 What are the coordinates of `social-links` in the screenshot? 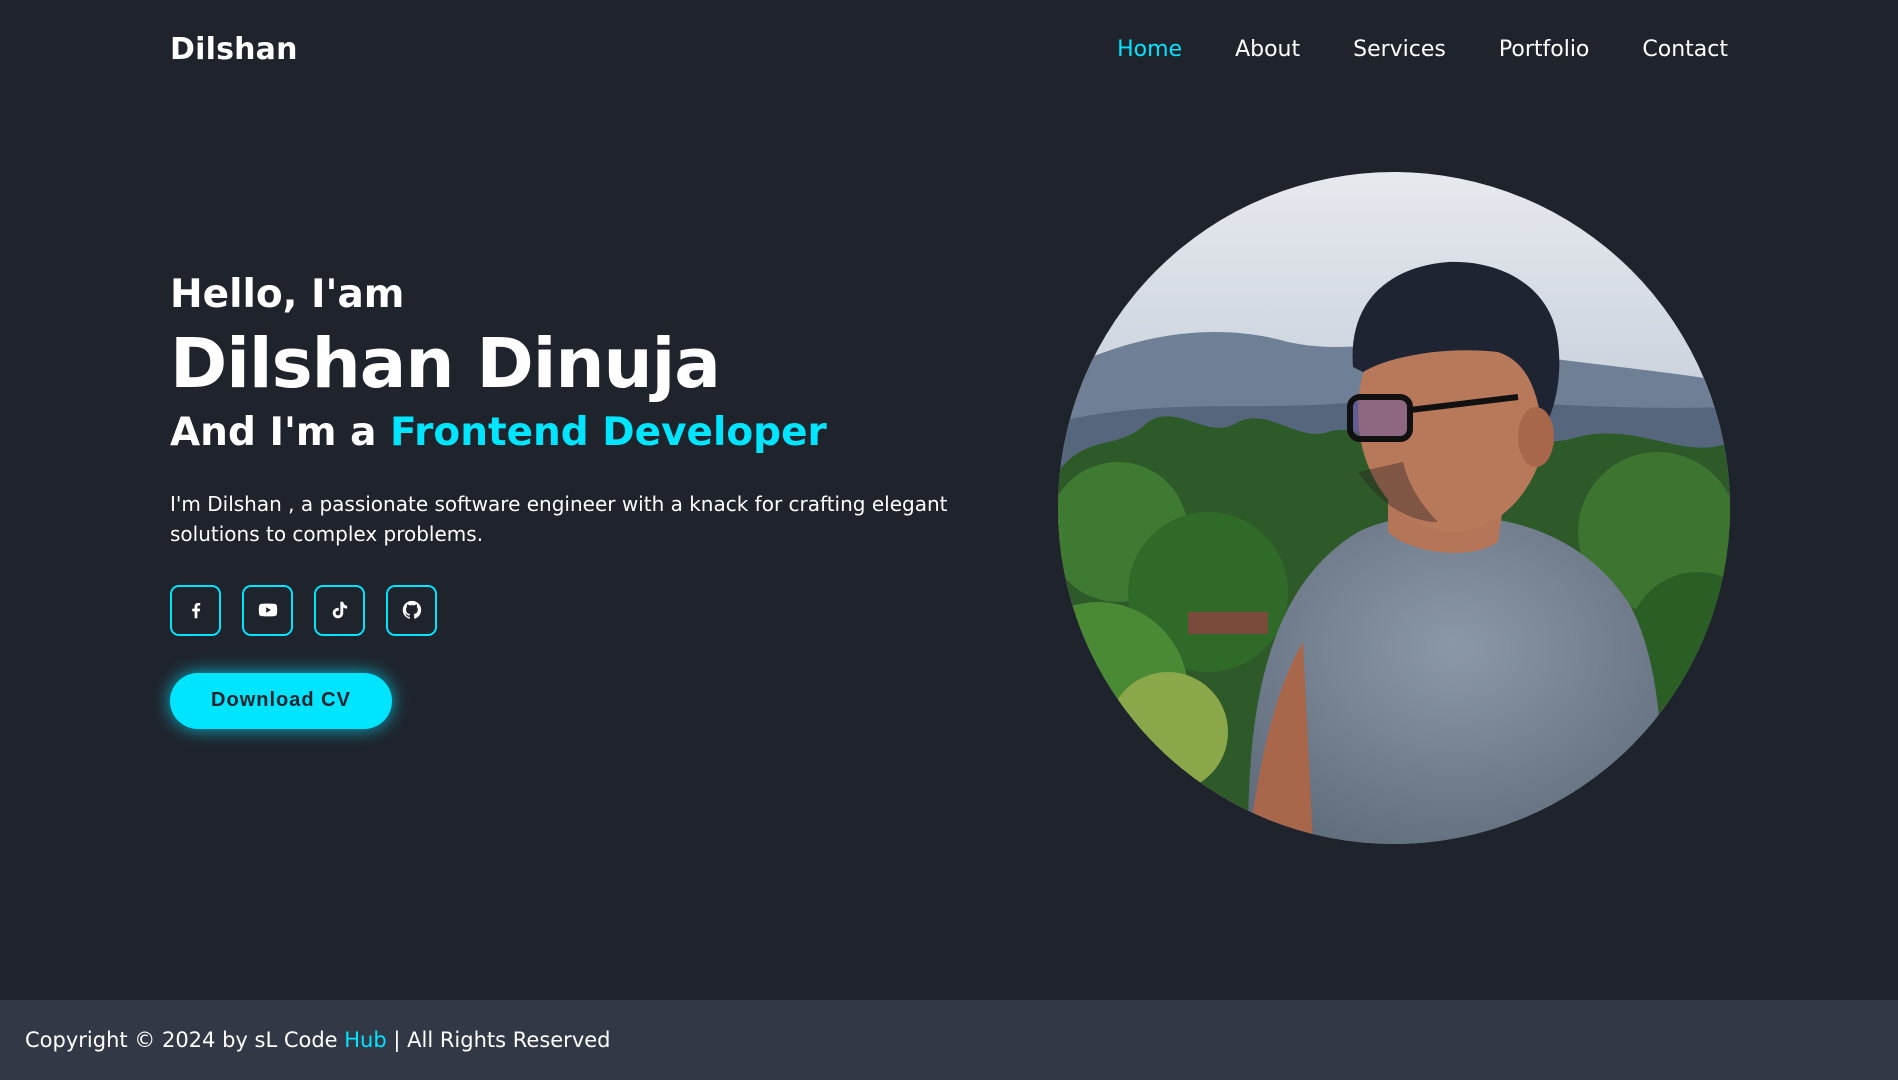 It's located at (610, 610).